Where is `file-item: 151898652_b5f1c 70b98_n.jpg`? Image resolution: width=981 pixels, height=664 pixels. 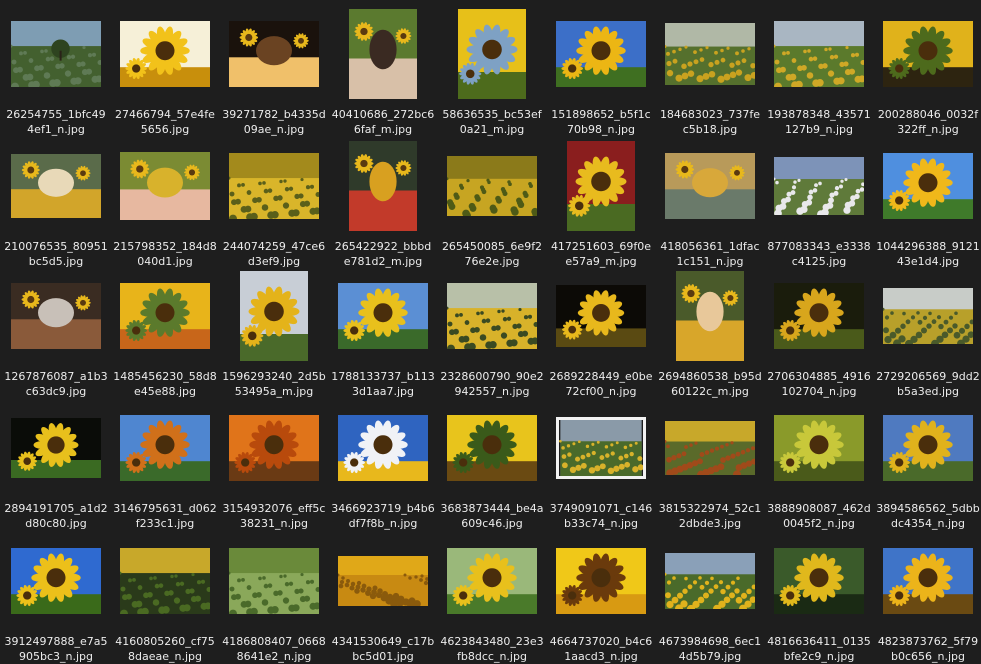
file-item: 151898652_b5f1c 70b98_n.jpg is located at coordinates (601, 70).